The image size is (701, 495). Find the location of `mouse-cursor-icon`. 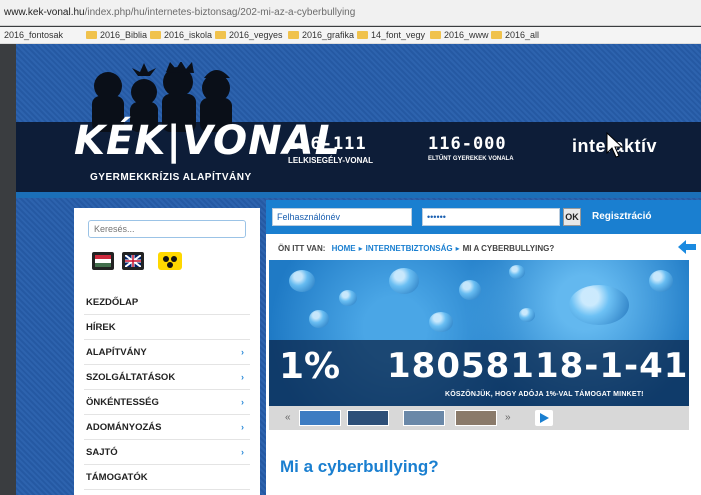

mouse-cursor-icon is located at coordinates (615, 145).